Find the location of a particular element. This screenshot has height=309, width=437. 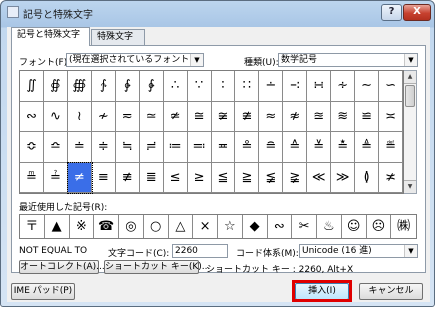

symbol-cell: ∾ is located at coordinates (32, 116).